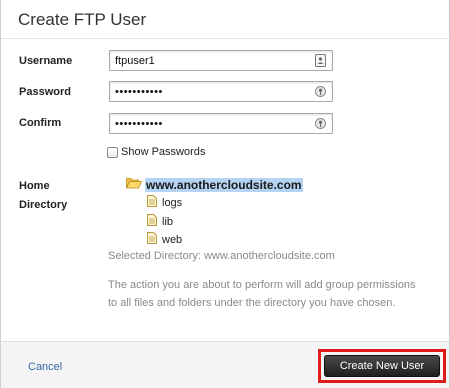 The width and height of the screenshot is (450, 388). Describe the element at coordinates (221, 123) in the screenshot. I see `confirm-password-input` at that location.